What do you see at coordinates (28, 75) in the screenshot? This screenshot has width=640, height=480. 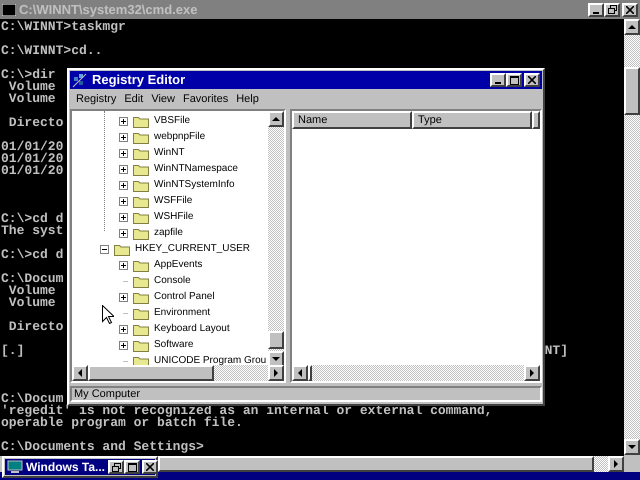 I see `console-line: C:\>dir` at bounding box center [28, 75].